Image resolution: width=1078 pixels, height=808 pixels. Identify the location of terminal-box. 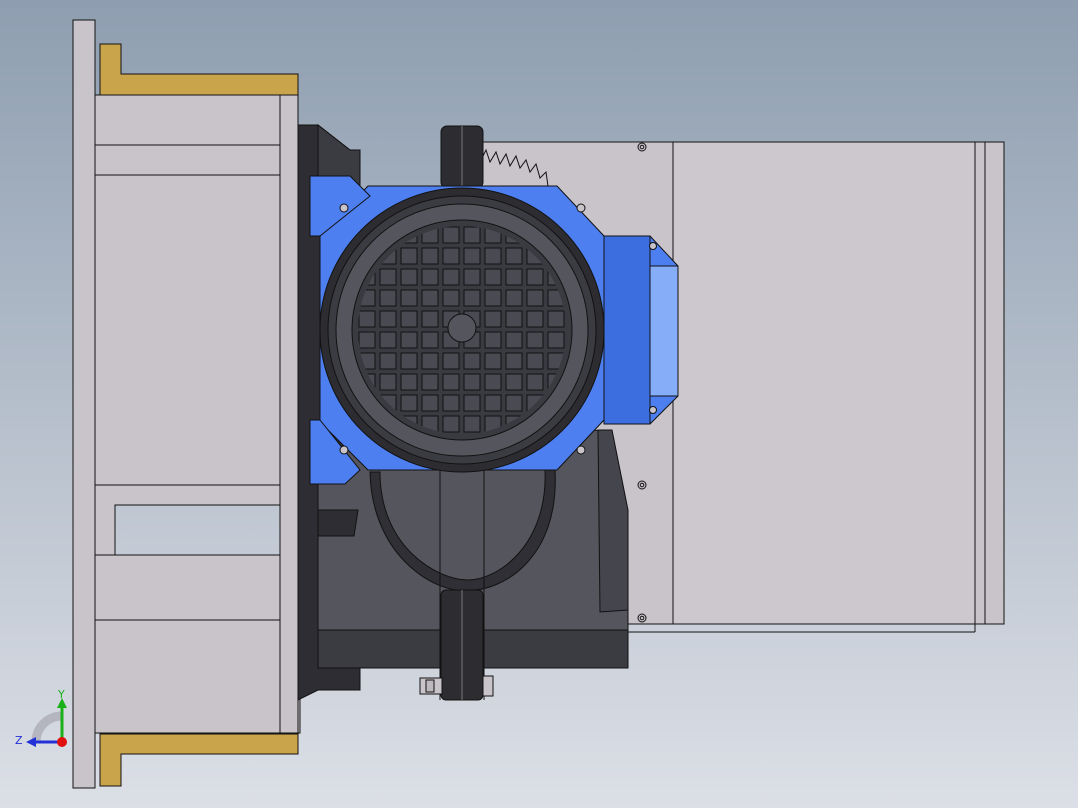
(641, 330).